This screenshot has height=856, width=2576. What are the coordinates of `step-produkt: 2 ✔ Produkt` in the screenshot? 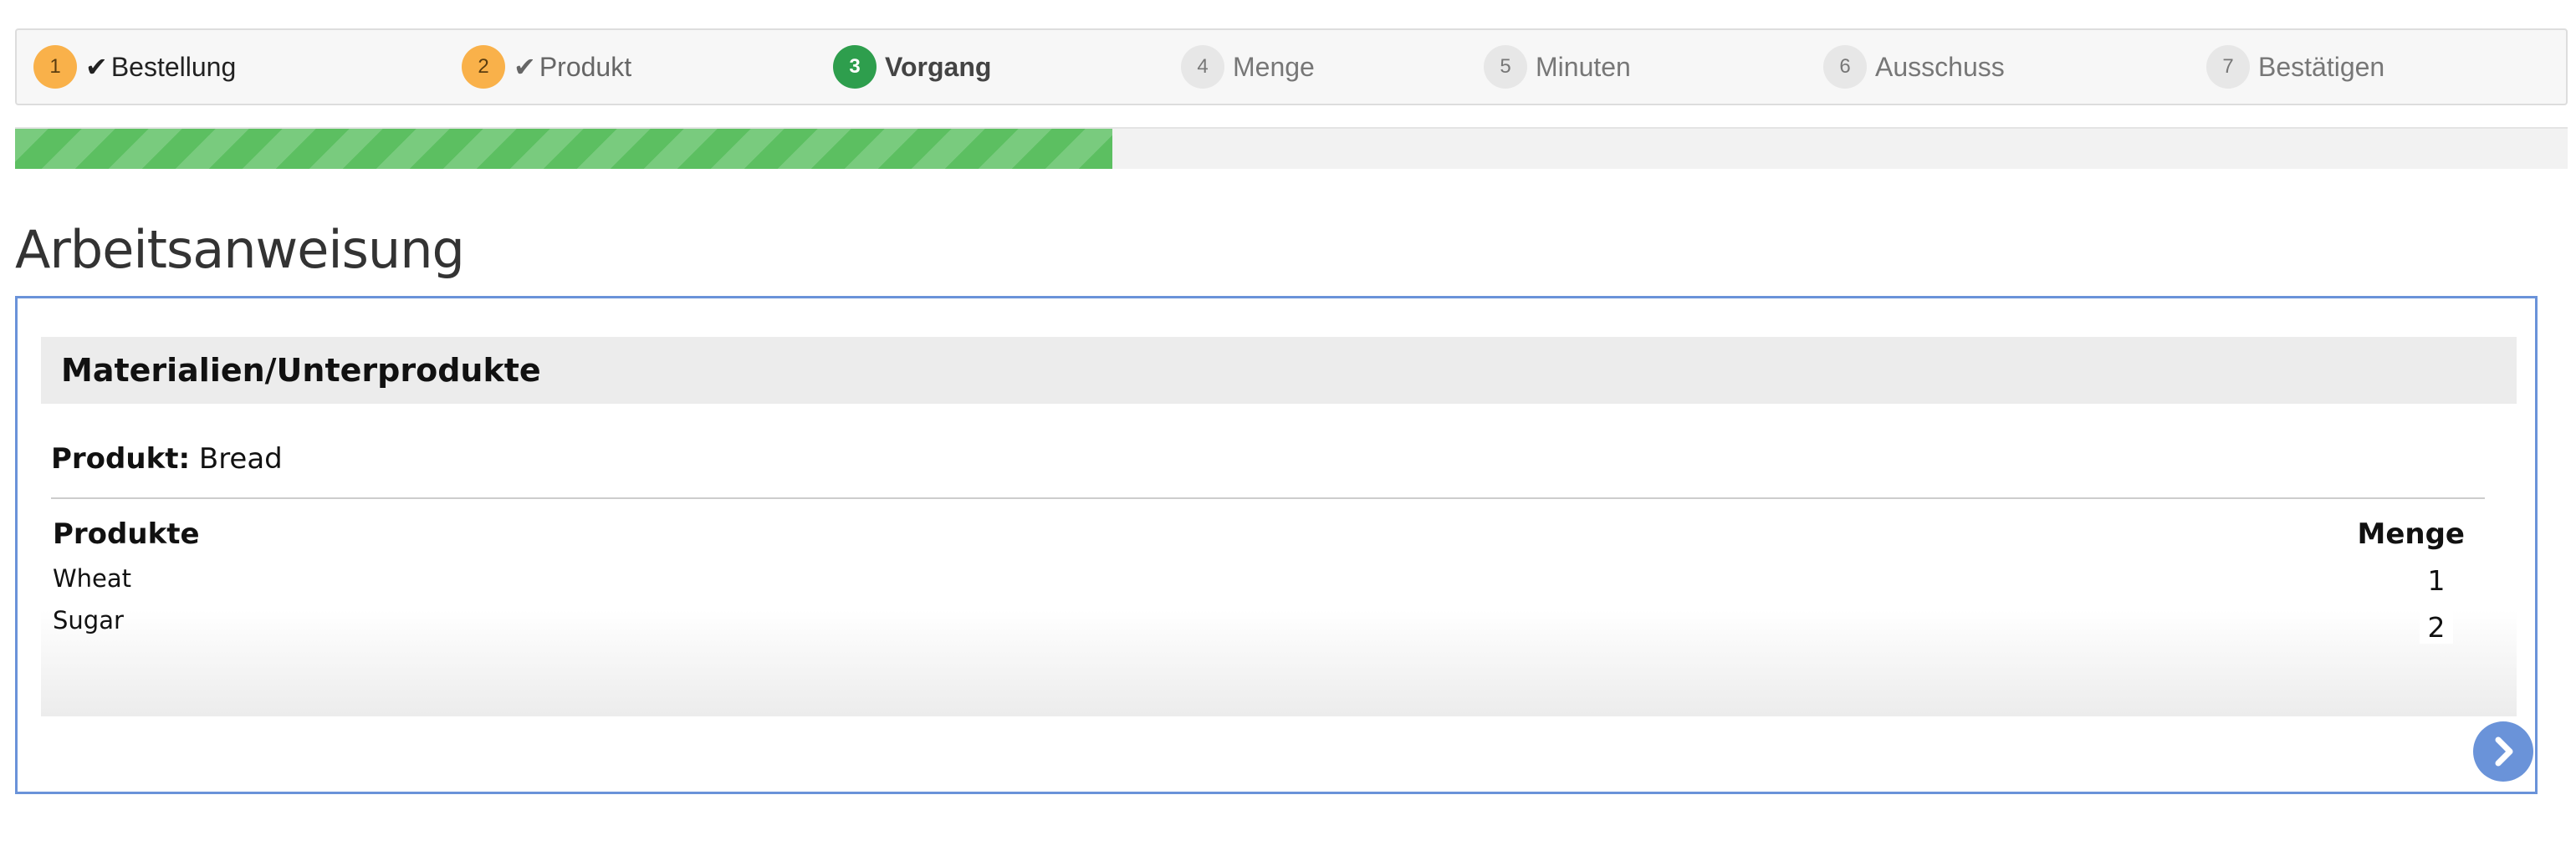 It's located at (546, 67).